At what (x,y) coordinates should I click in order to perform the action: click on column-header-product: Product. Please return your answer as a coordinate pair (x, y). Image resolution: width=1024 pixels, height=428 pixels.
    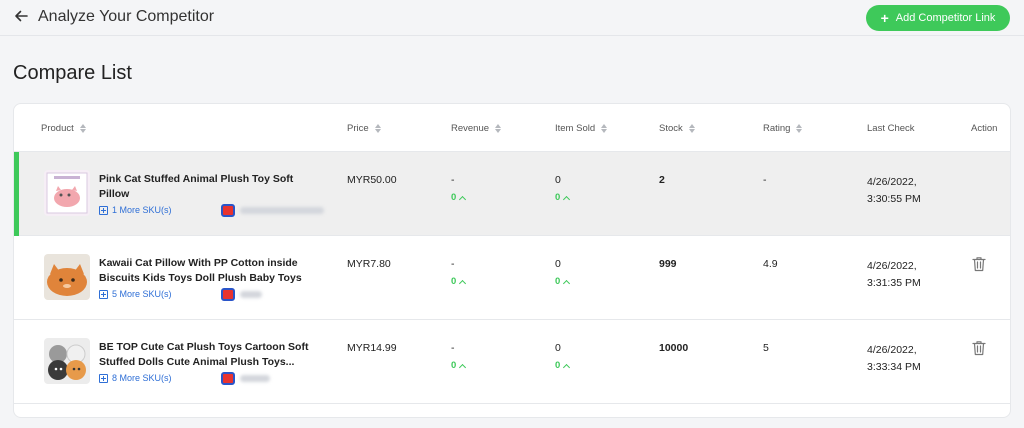
    Looking at the image, I should click on (63, 128).